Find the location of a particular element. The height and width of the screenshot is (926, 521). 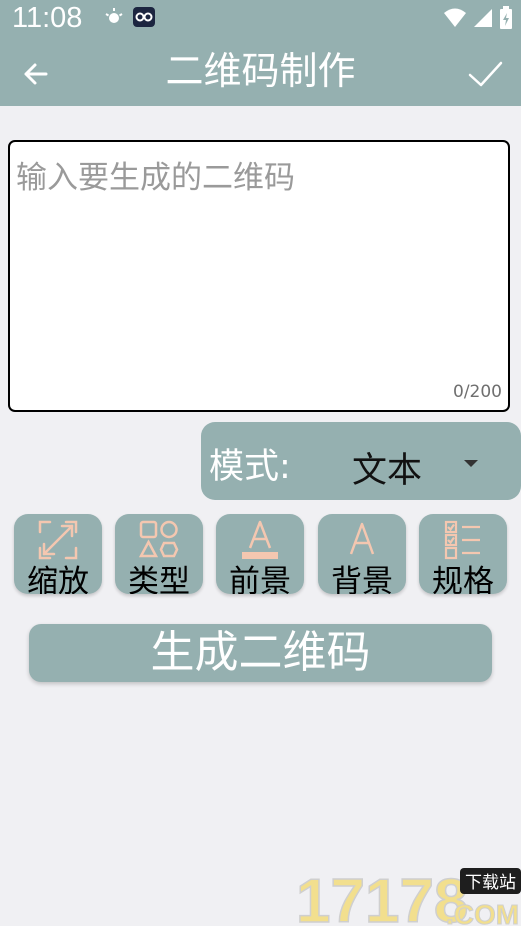

checklist-icon is located at coordinates (462, 540).